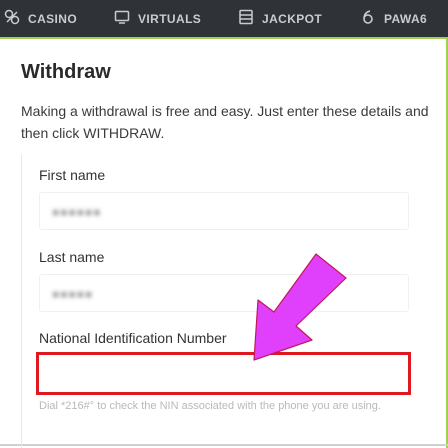 Image resolution: width=448 pixels, height=448 pixels. Describe the element at coordinates (224, 211) in the screenshot. I see `first-name-field: ●●●●●●` at that location.